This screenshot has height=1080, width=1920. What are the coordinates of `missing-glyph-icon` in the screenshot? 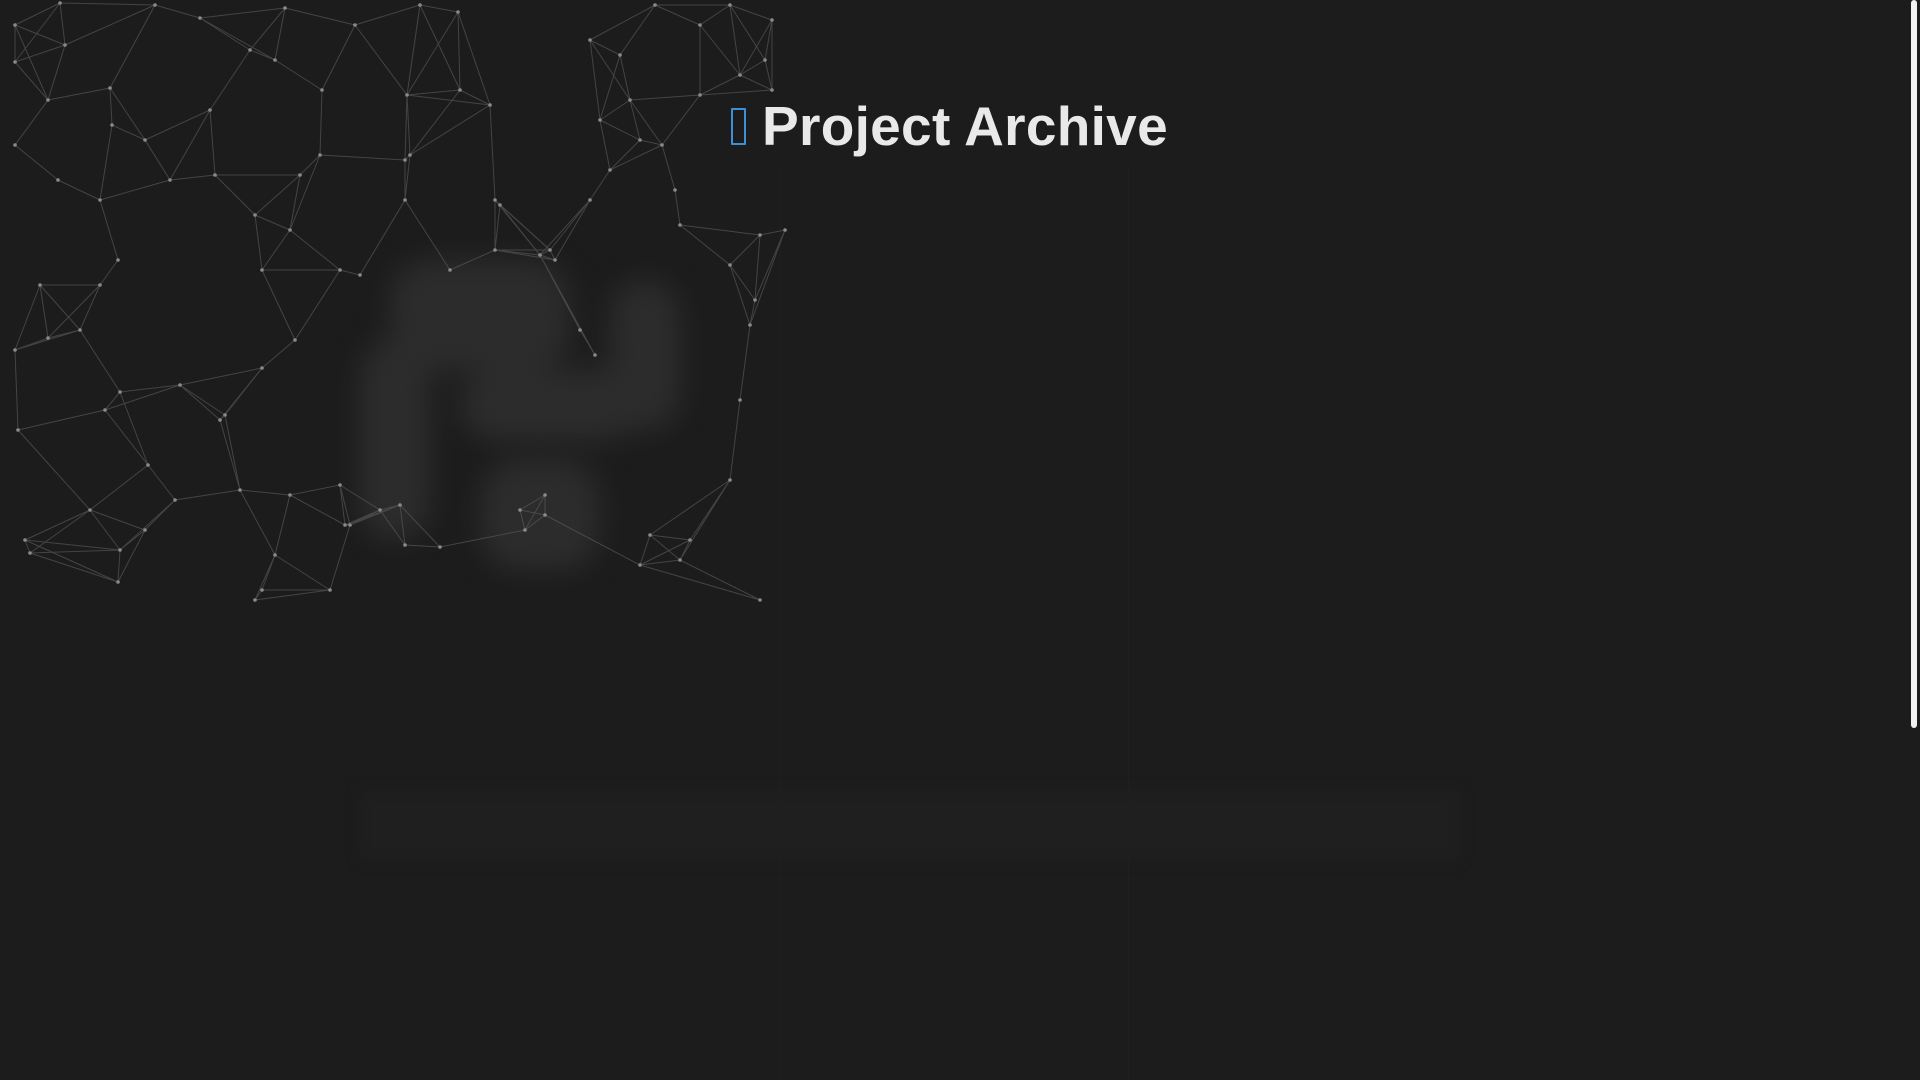 It's located at (738, 126).